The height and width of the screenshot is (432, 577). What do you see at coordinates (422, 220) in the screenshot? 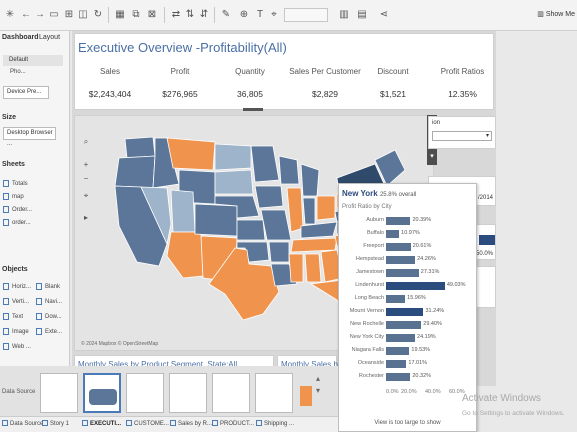
I see `bar-value-label: 20.39%` at bounding box center [422, 220].